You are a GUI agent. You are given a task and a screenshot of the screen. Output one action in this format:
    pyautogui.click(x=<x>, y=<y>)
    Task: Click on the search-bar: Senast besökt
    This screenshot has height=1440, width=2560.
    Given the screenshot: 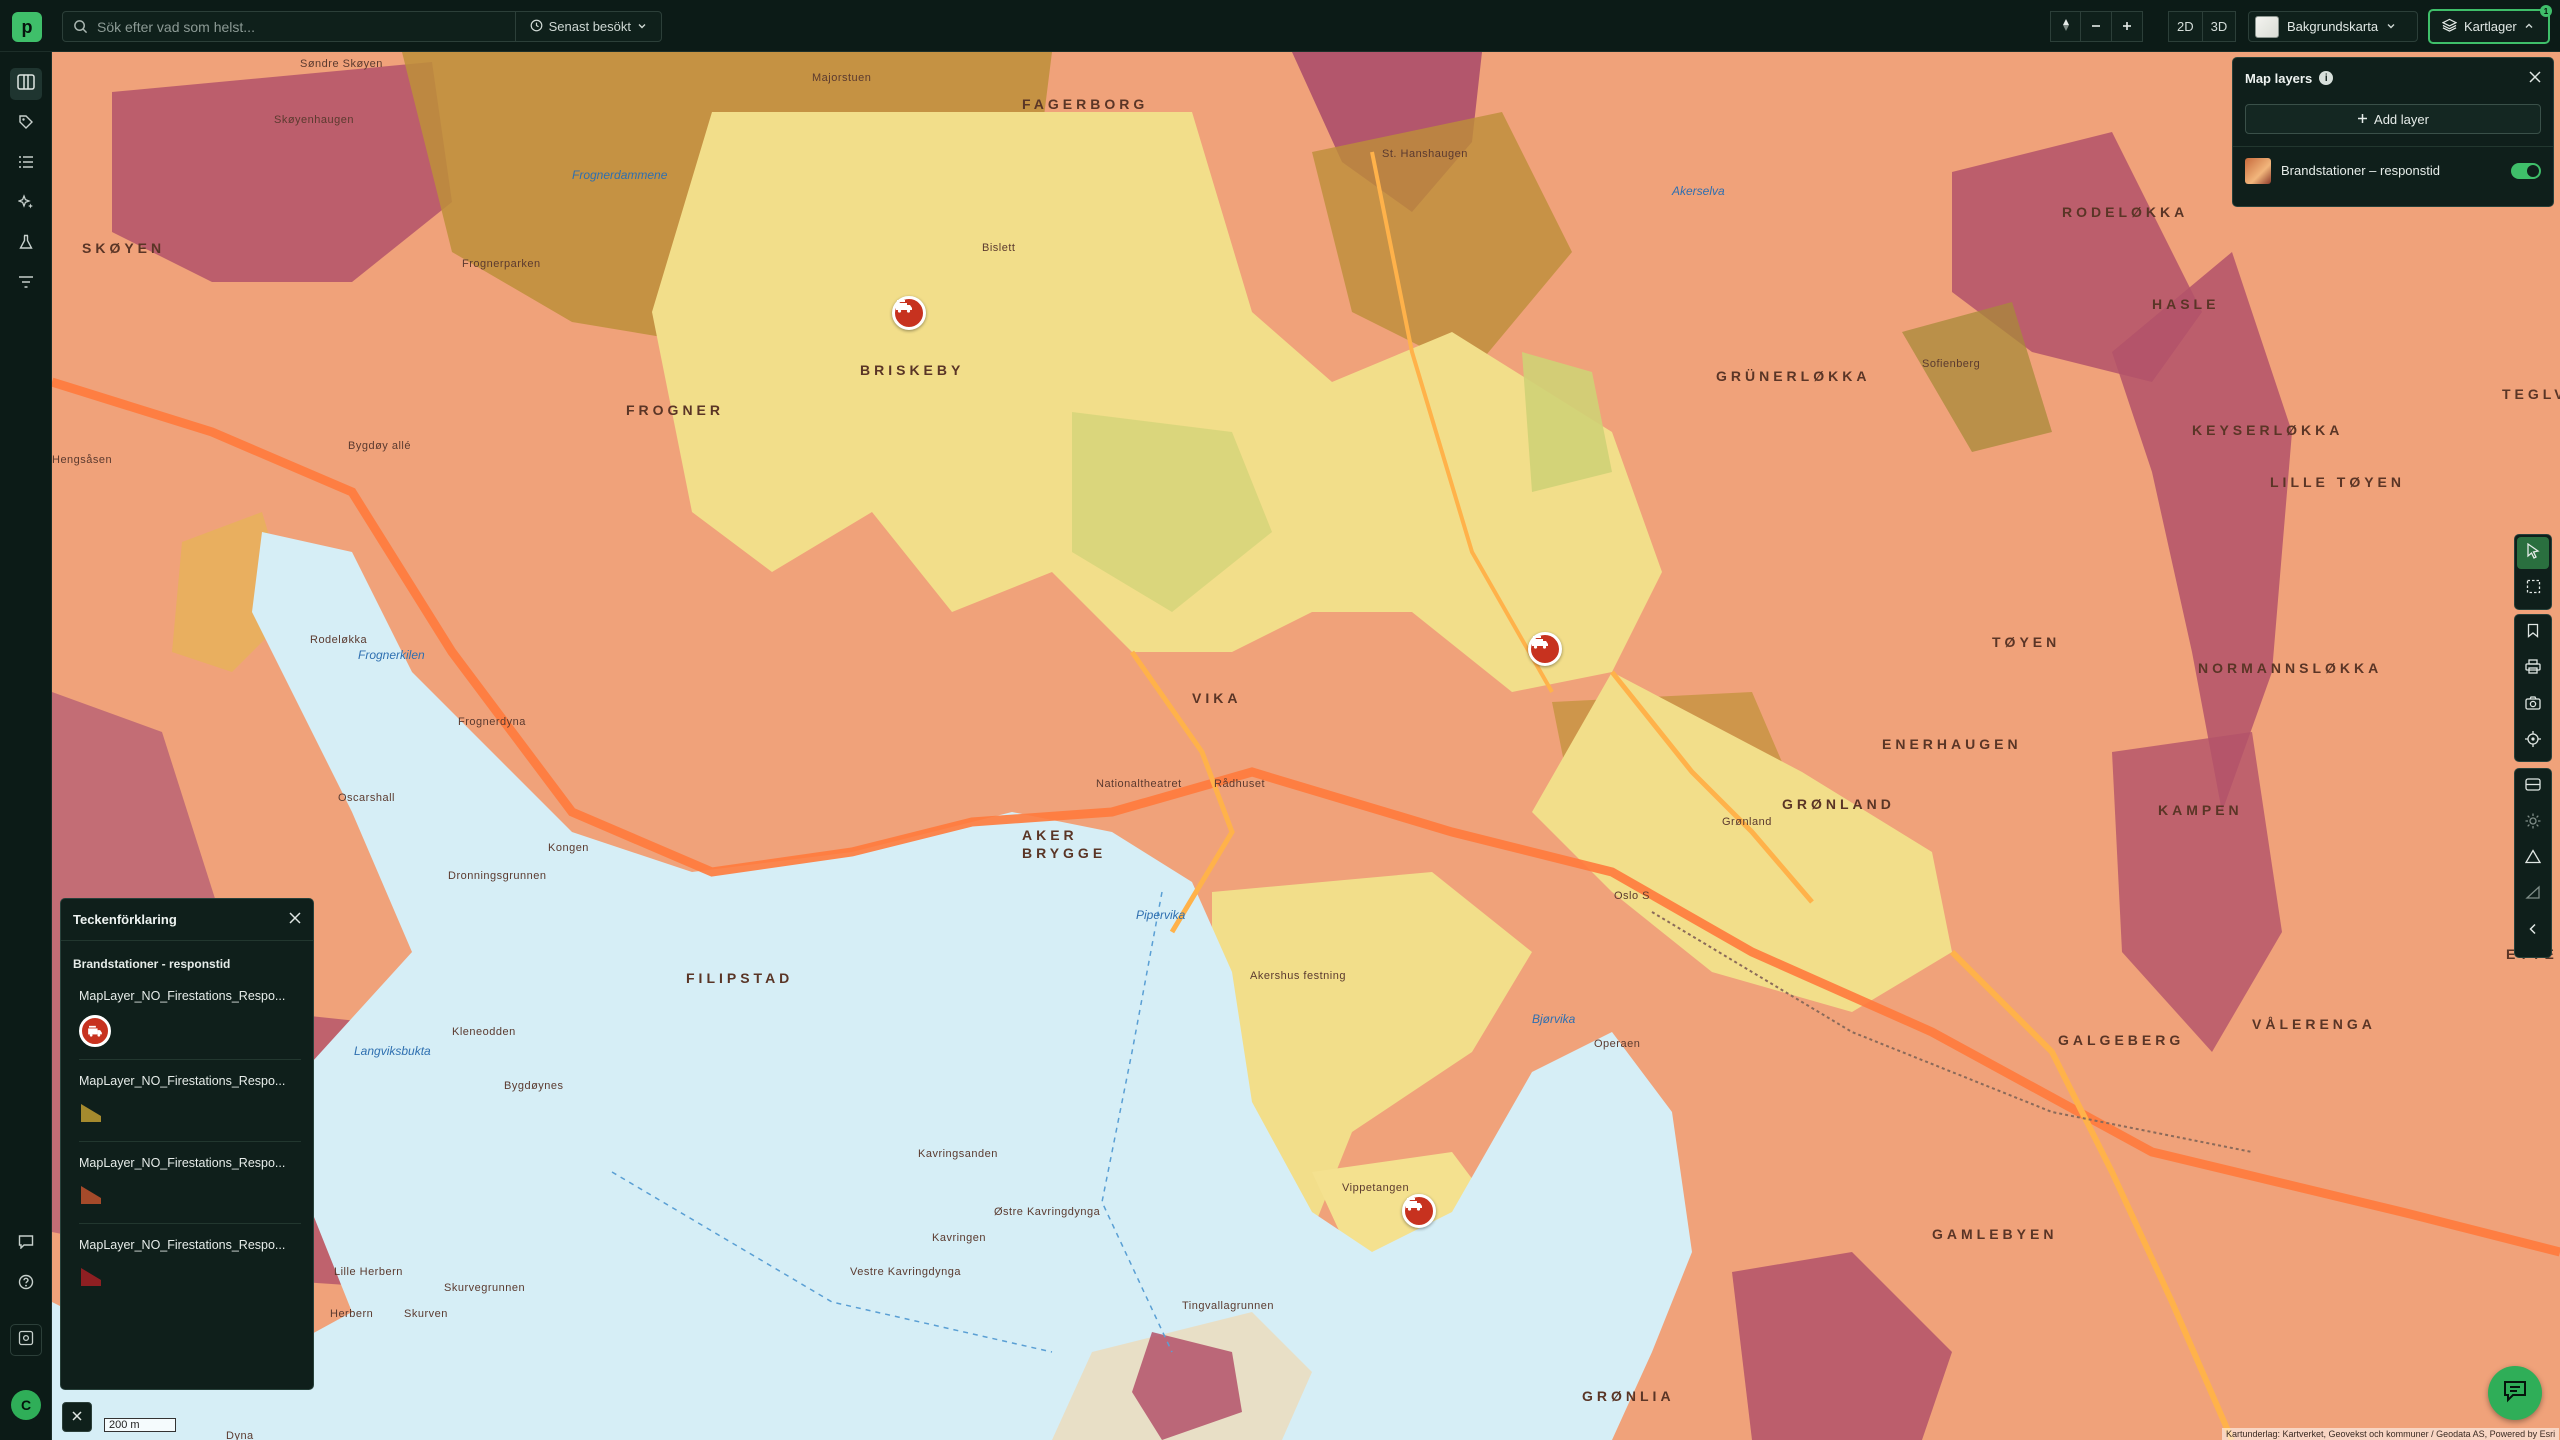 What is the action you would take?
    pyautogui.click(x=362, y=26)
    